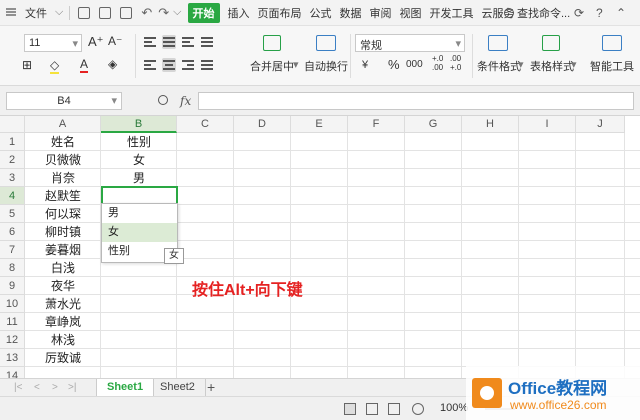  Describe the element at coordinates (63, 322) in the screenshot. I see `cell-a11: 章峥岚` at that location.